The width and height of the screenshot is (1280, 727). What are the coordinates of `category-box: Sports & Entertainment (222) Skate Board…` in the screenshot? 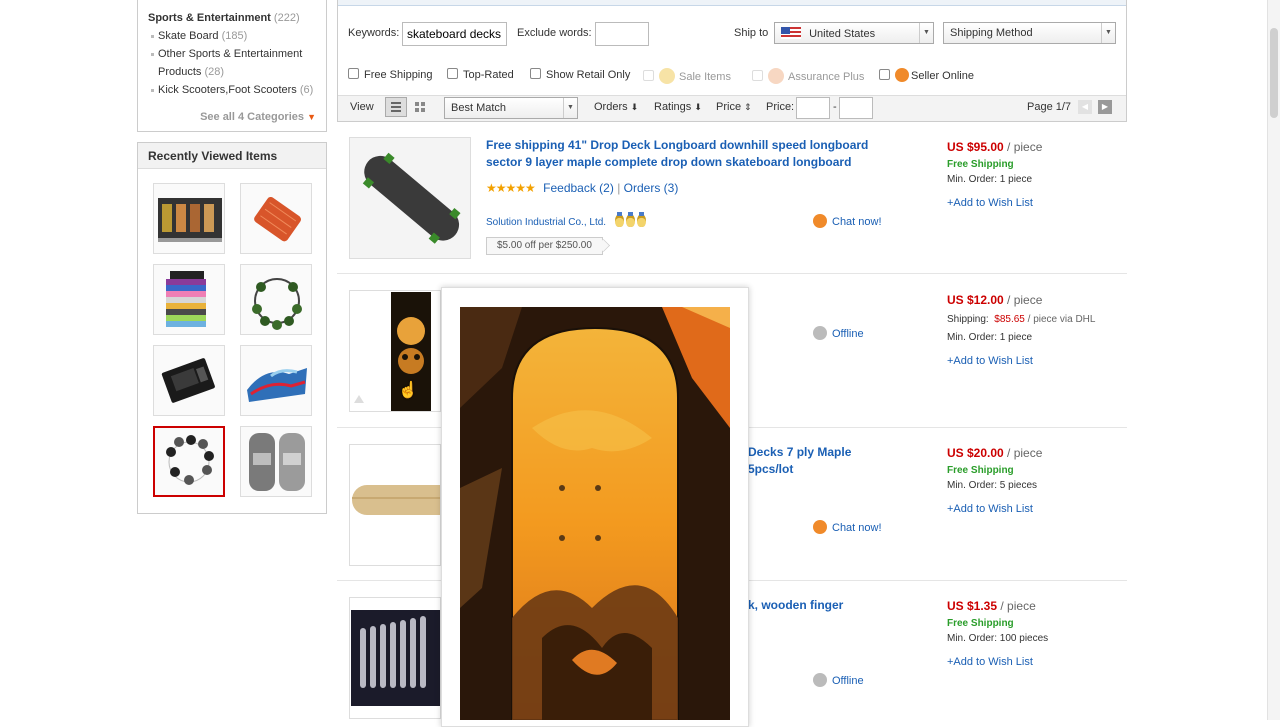 It's located at (232, 66).